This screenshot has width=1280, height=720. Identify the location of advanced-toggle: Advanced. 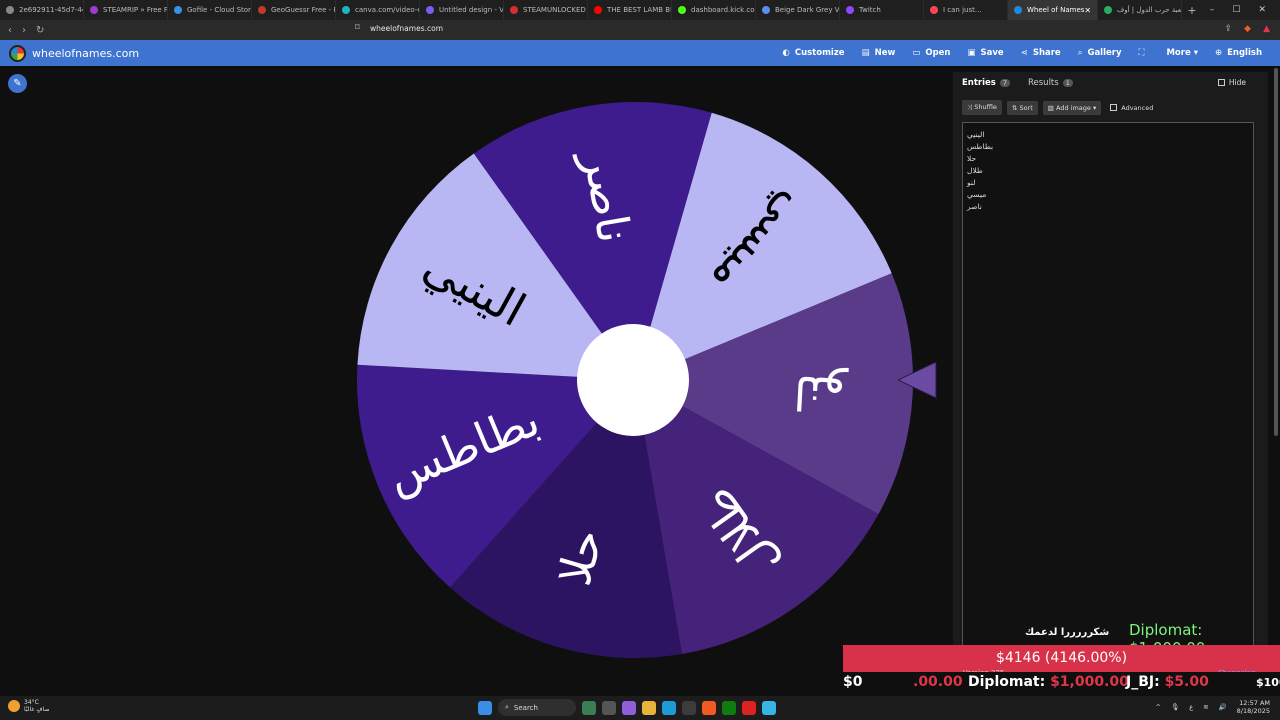
(1131, 108).